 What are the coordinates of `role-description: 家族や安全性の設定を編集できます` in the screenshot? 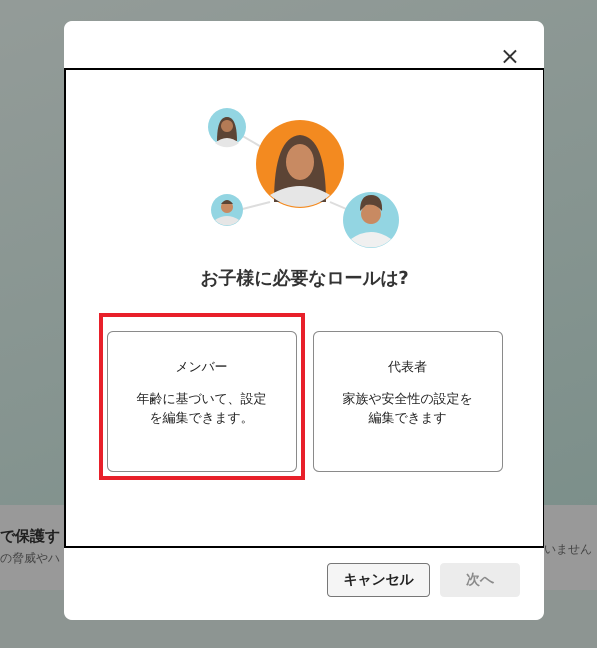 It's located at (408, 409).